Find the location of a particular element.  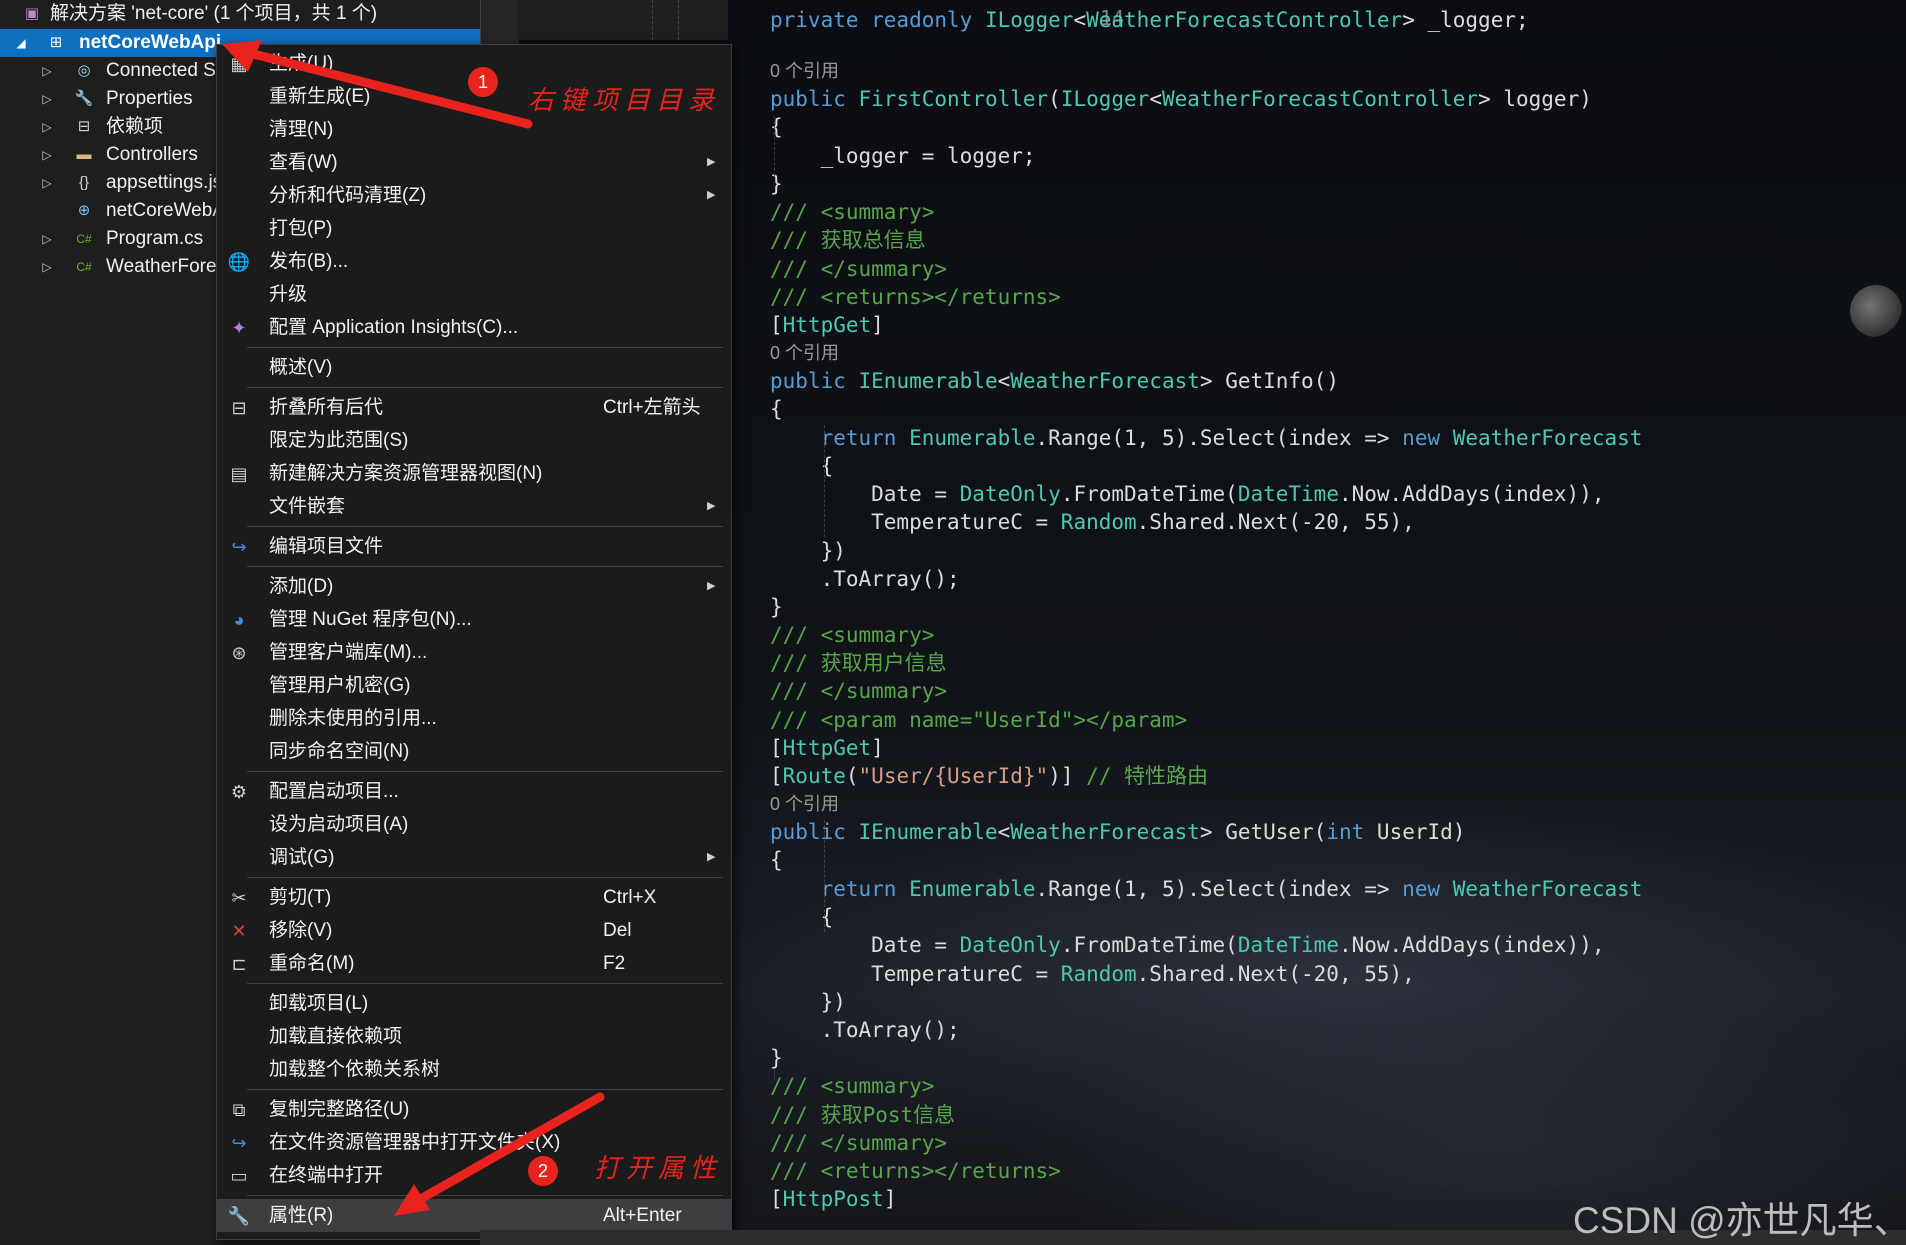

menu-item: 分析和代码清理(Z) ▶ is located at coordinates (474, 195).